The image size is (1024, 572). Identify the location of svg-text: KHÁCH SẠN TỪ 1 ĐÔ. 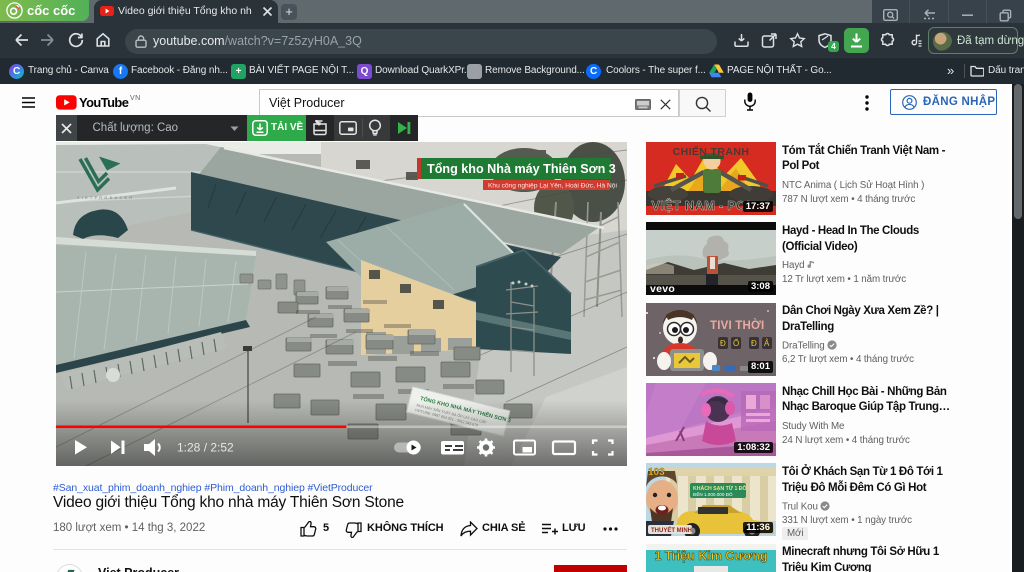
(720, 488).